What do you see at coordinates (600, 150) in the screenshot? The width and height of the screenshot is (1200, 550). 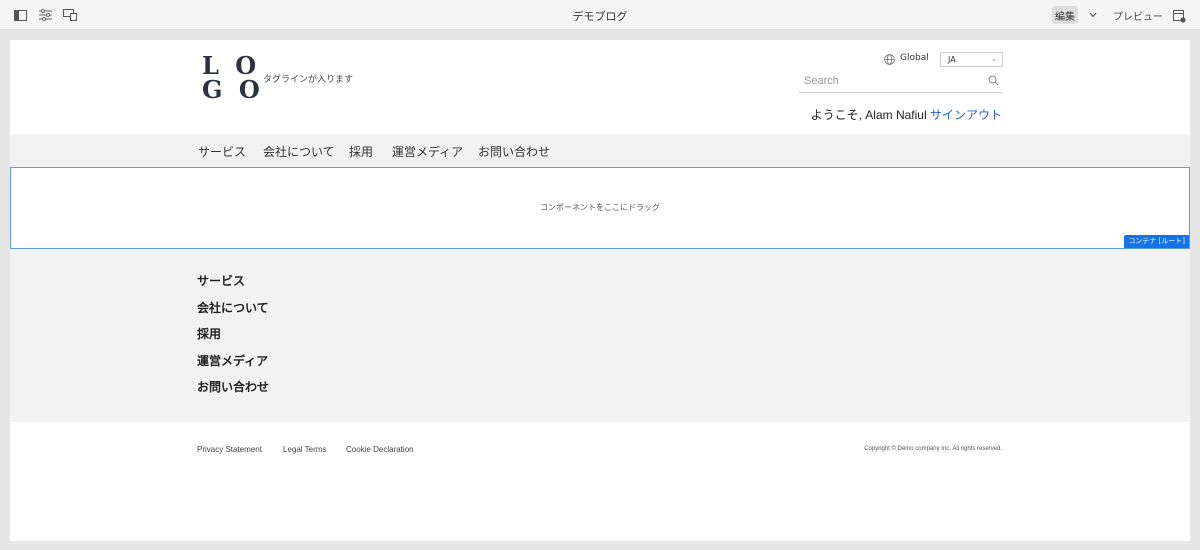 I see `main-nav: サービス 会社について 採用 運営メディア お問い合わせ` at bounding box center [600, 150].